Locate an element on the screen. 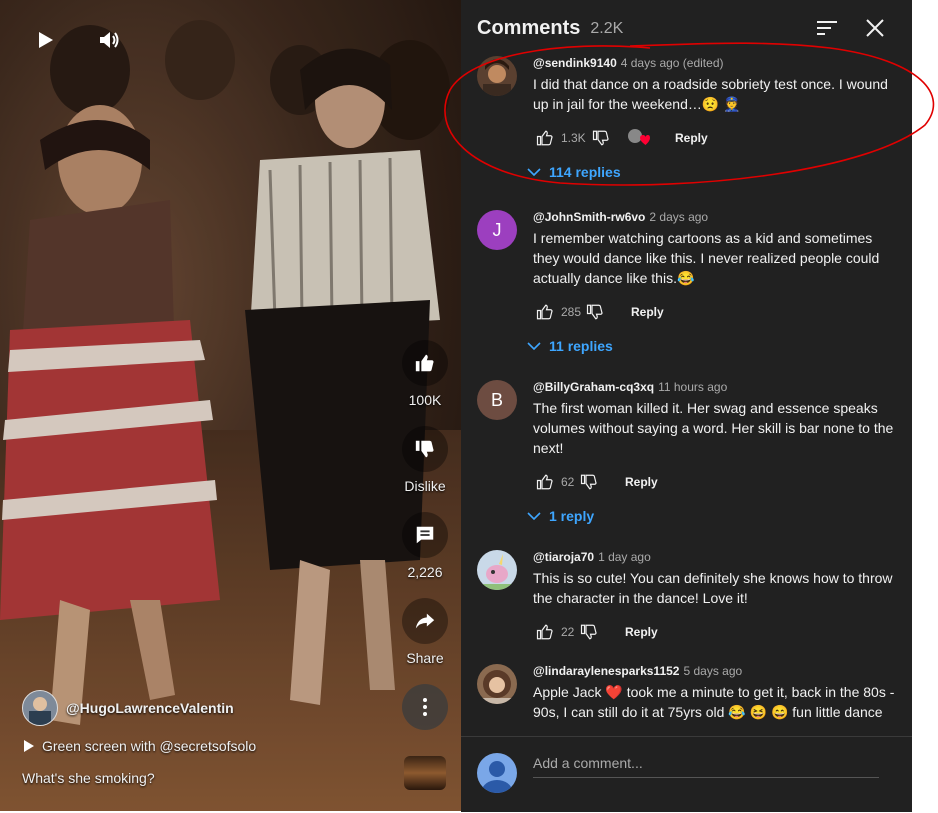 Image resolution: width=938 pixels, height=813 pixels. comment-author: @sendink9140 is located at coordinates (575, 63).